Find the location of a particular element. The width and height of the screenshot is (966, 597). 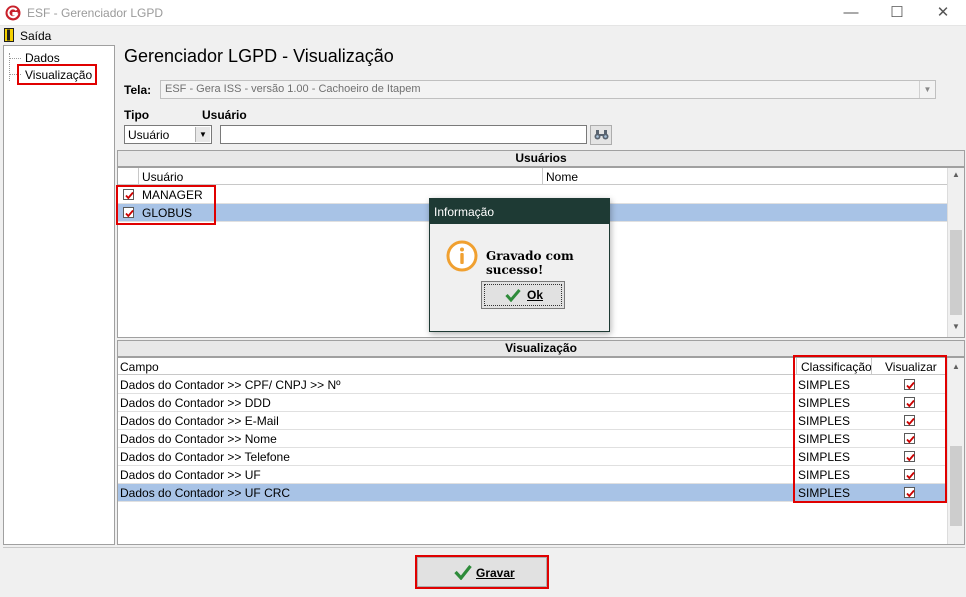

campo-cell: Dados do Contador >> Nome is located at coordinates (198, 439).